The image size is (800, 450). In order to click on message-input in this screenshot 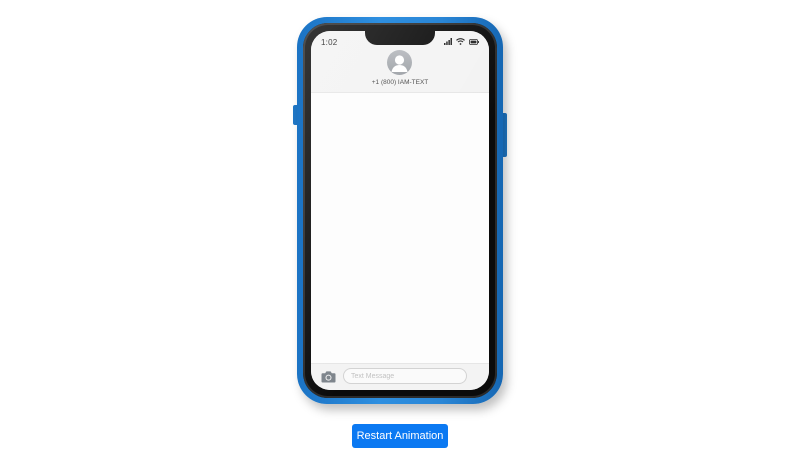, I will do `click(405, 376)`.